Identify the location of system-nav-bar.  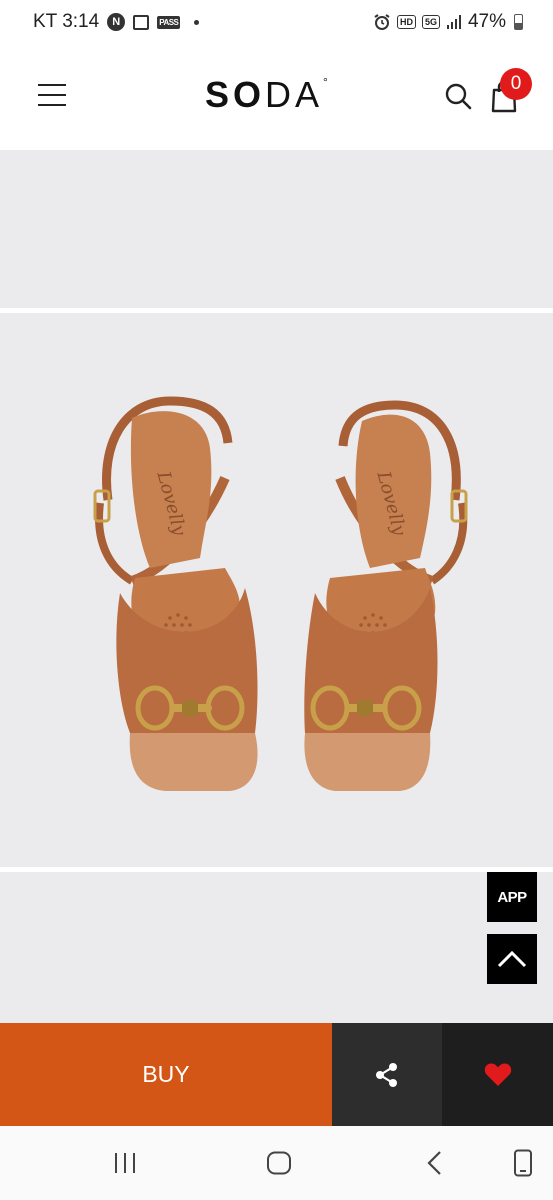
(276, 1163).